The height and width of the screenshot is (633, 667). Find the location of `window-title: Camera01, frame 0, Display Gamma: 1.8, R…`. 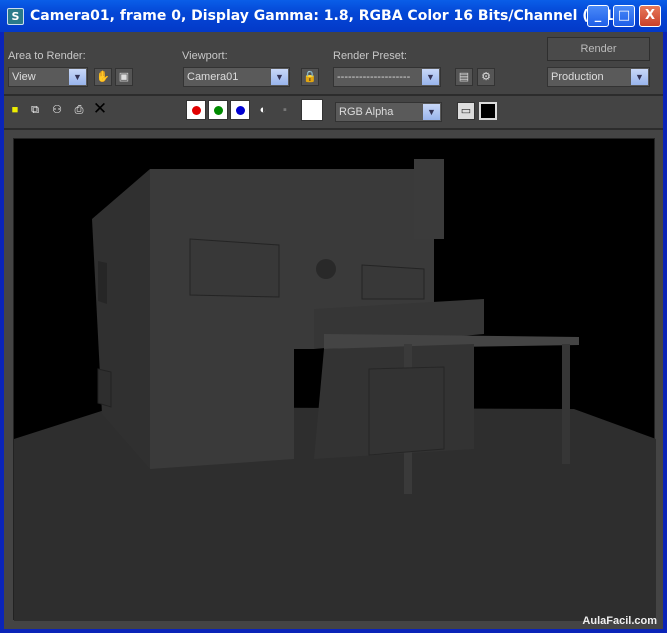

window-title: Camera01, frame 0, Display Gamma: 1.8, R… is located at coordinates (325, 16).